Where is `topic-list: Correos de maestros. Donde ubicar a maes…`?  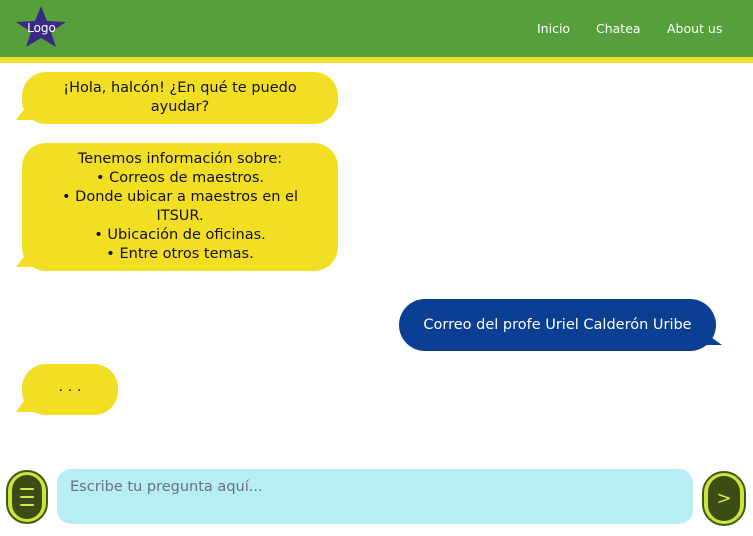 topic-list: Correos de maestros. Donde ubicar a maes… is located at coordinates (180, 216).